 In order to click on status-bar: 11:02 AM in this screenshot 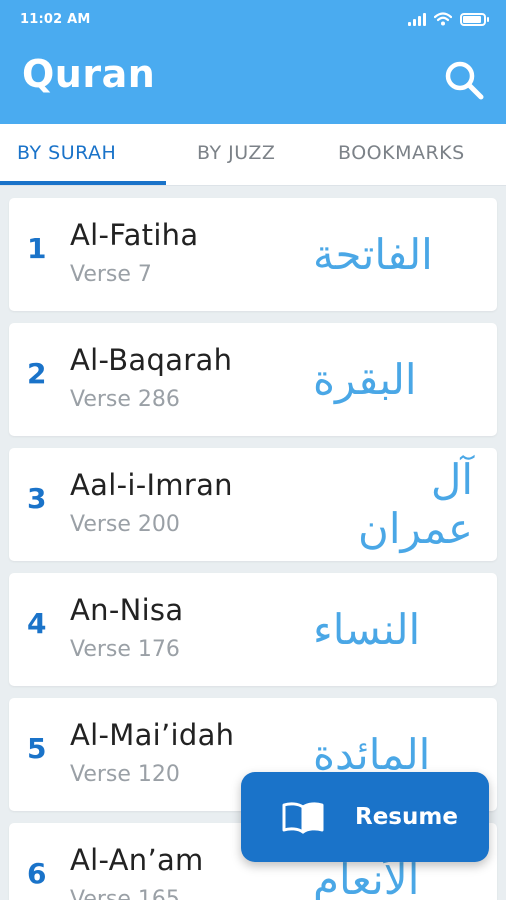, I will do `click(253, 20)`.